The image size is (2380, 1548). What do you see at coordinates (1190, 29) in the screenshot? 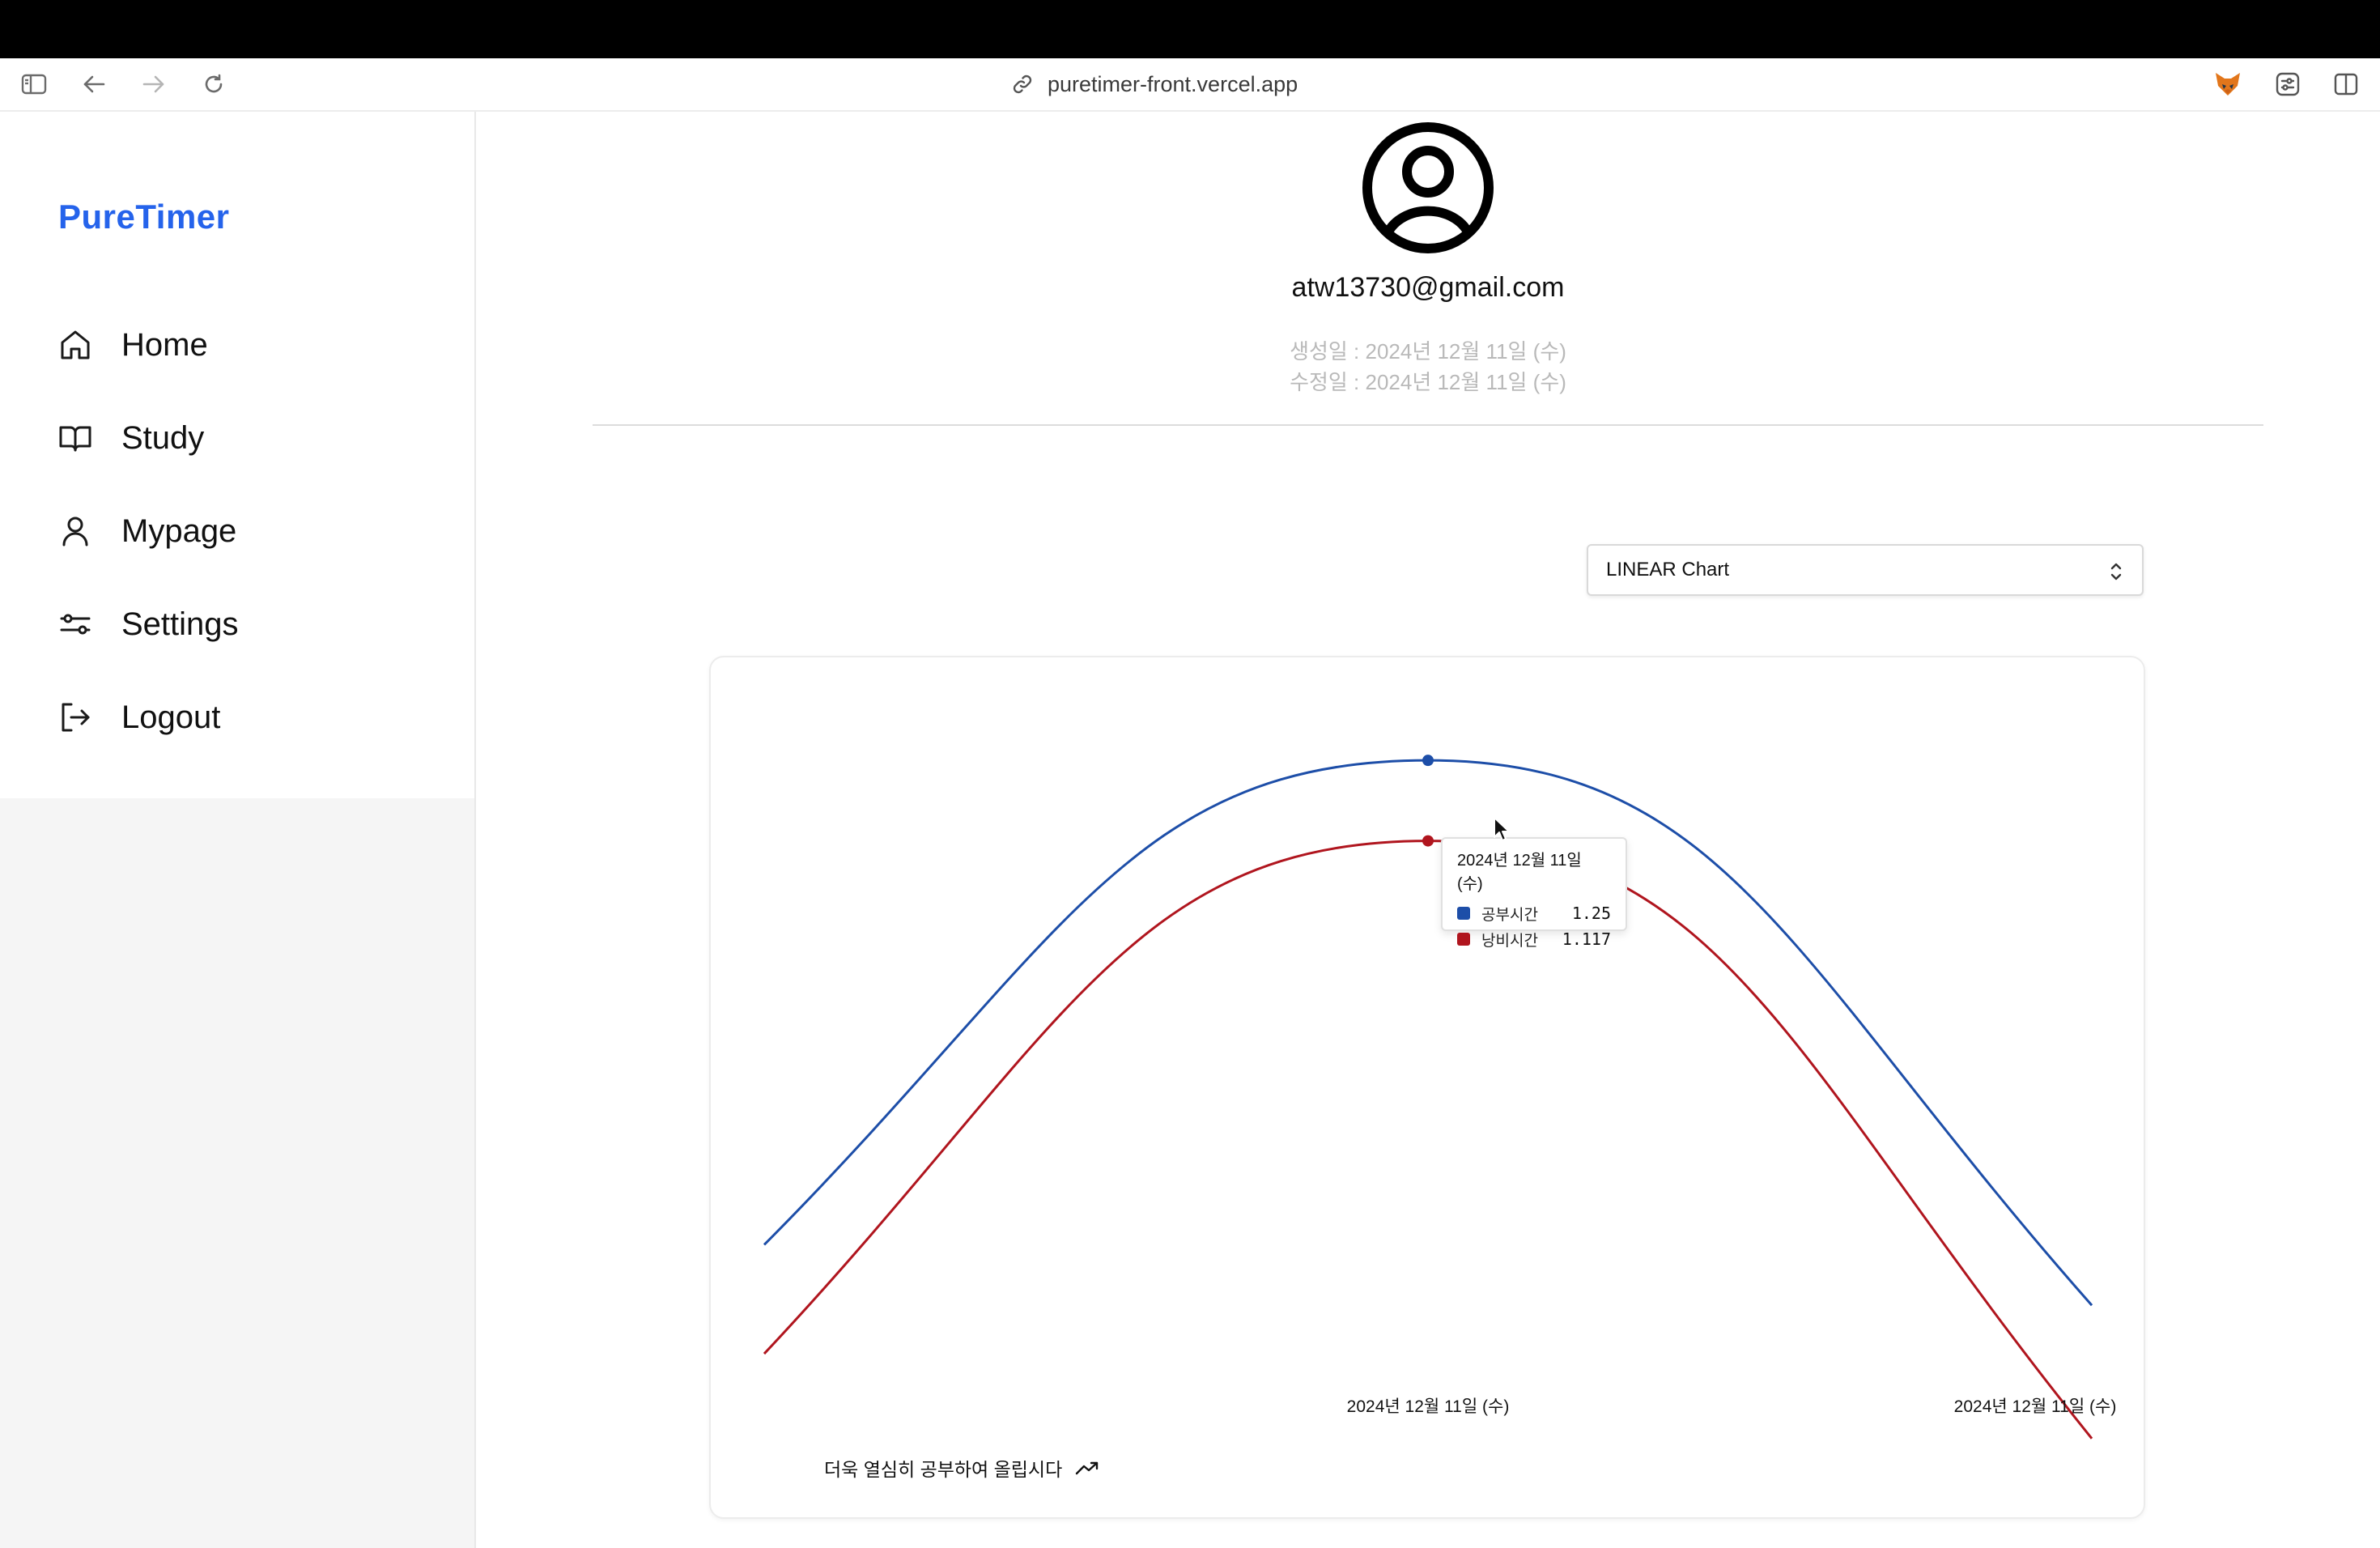
I see `system-menu-bar` at bounding box center [1190, 29].